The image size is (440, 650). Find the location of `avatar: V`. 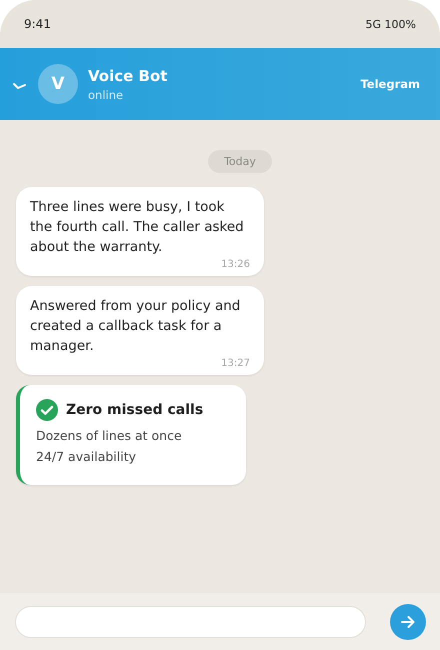

avatar: V is located at coordinates (58, 84).